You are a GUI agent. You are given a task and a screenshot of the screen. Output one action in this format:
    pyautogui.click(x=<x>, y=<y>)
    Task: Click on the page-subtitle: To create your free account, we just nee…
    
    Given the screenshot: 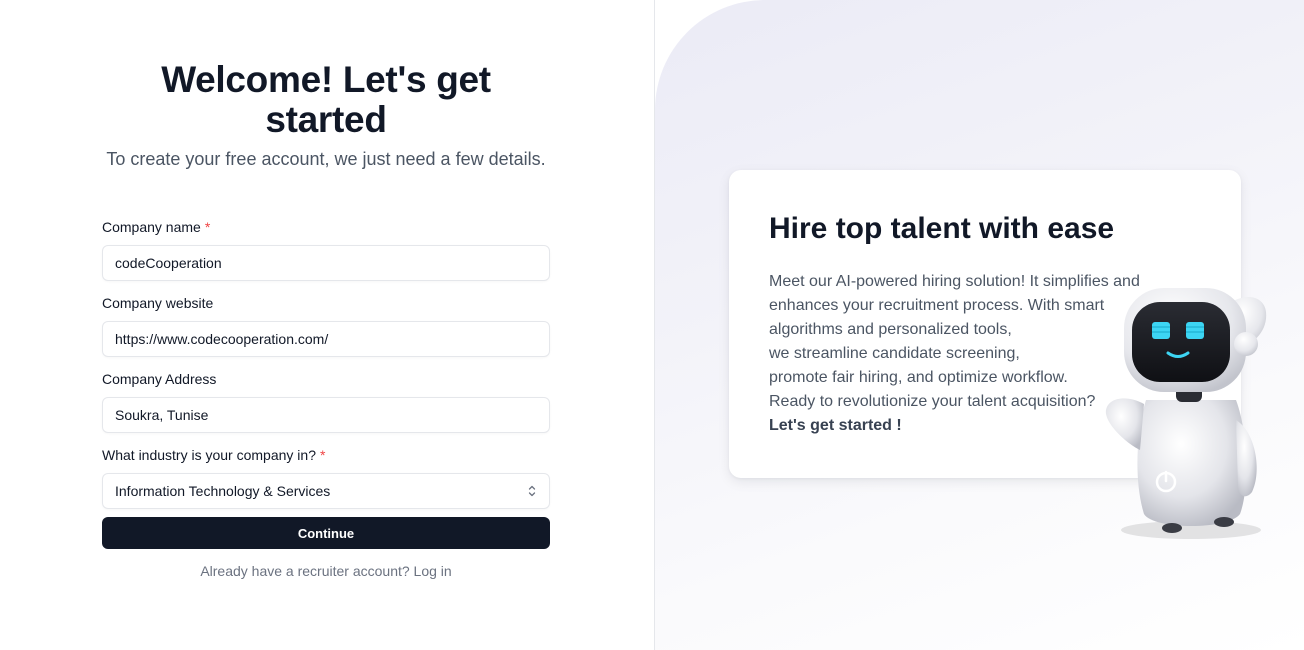 What is the action you would take?
    pyautogui.click(x=326, y=159)
    